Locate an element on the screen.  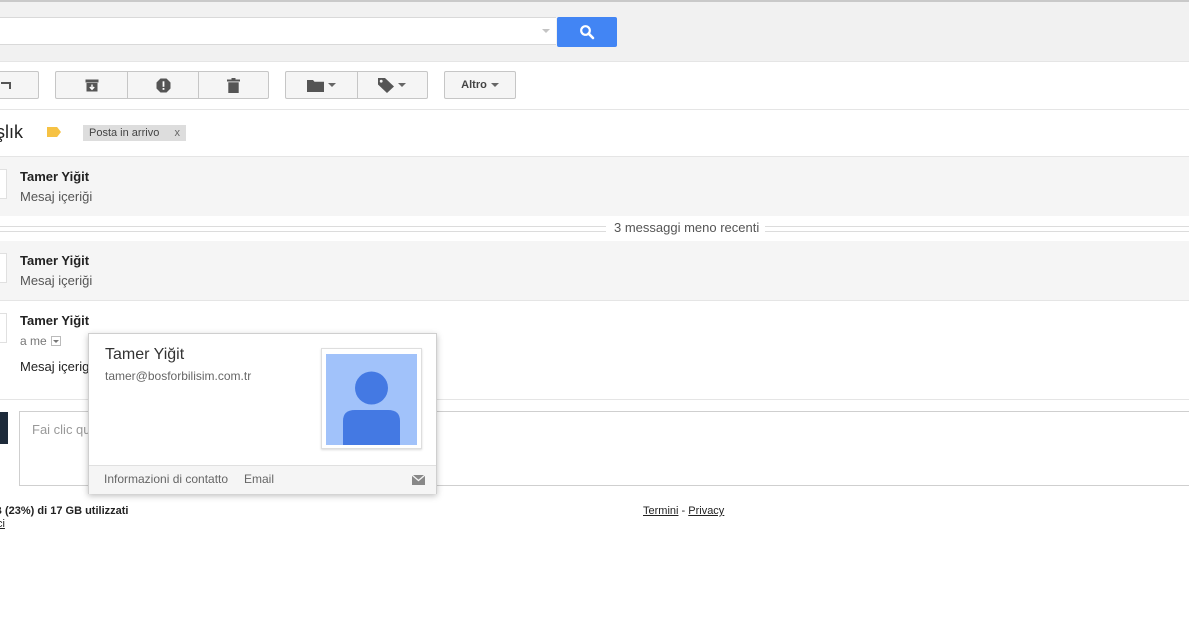
show-details-icon is located at coordinates (55, 341).